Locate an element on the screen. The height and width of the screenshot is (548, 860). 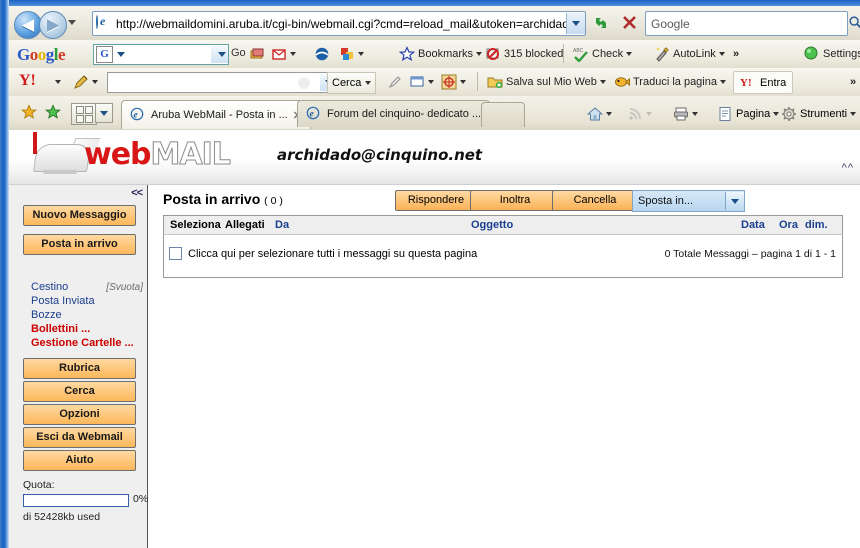
column-allegati: Allegati is located at coordinates (245, 225).